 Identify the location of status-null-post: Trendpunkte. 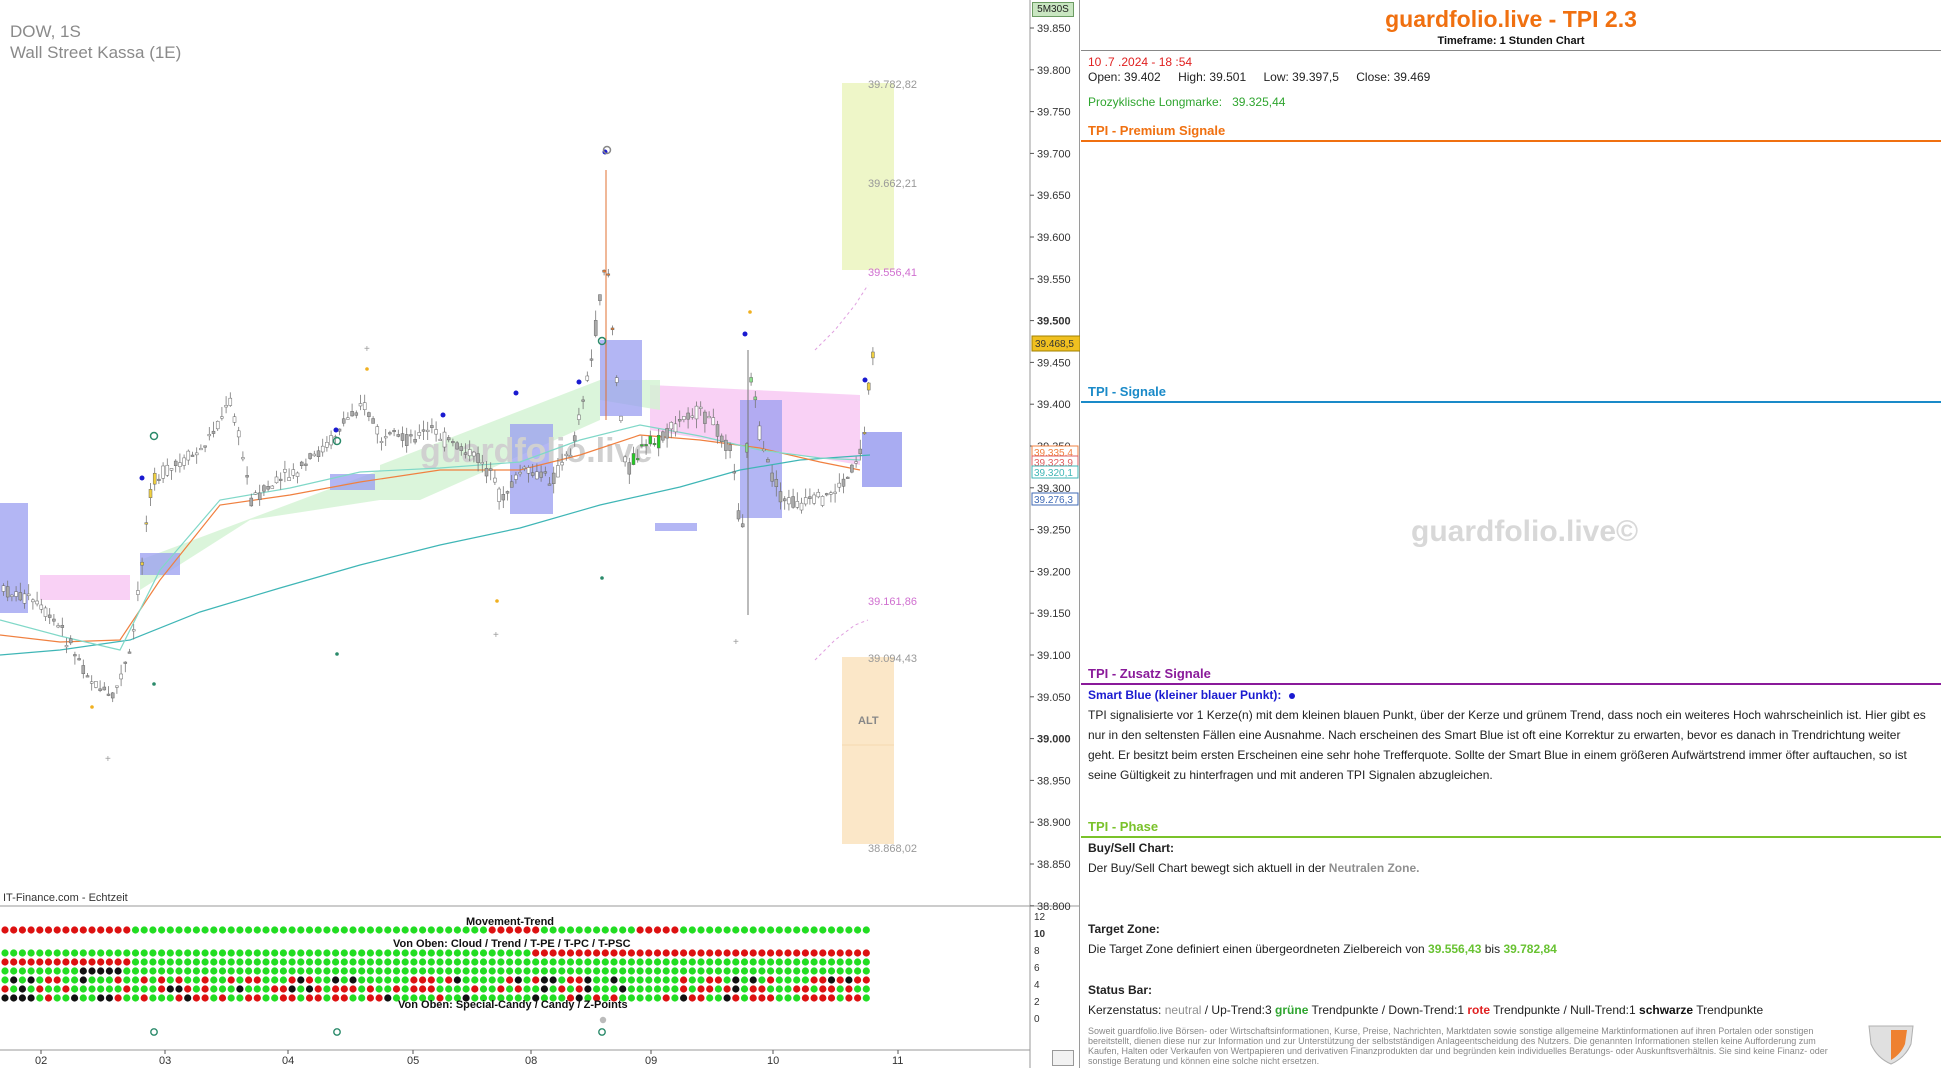
(1730, 1010).